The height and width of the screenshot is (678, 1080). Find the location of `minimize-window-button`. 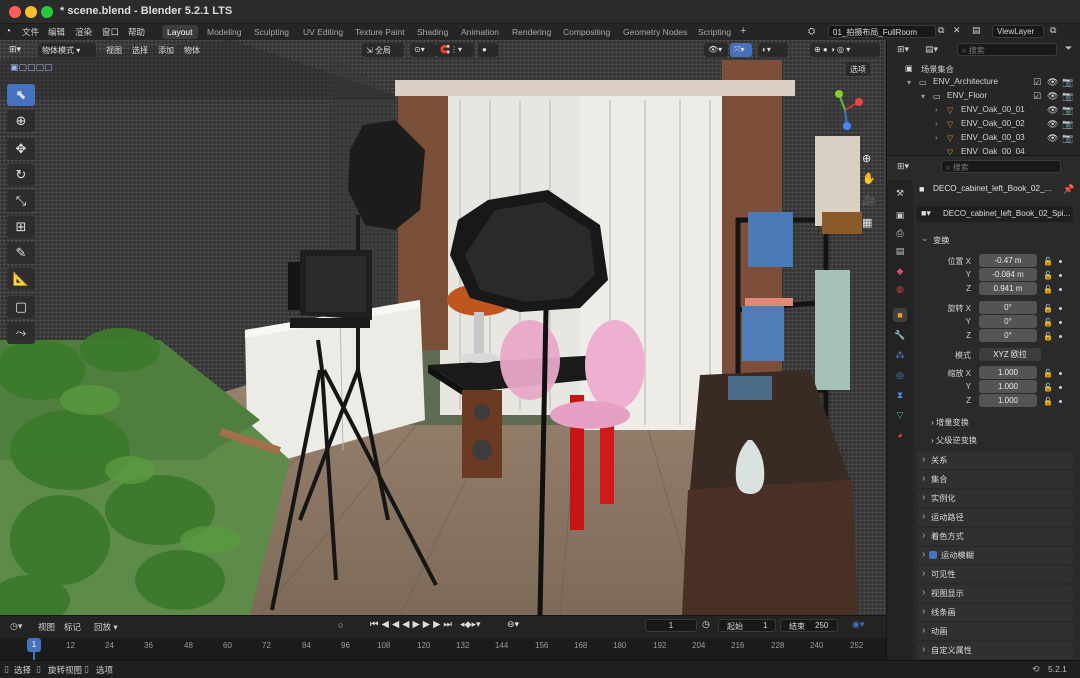

minimize-window-button is located at coordinates (31, 12).